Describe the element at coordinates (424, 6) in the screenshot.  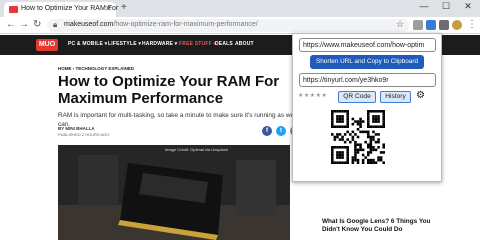
I see `minimize-button: —` at that location.